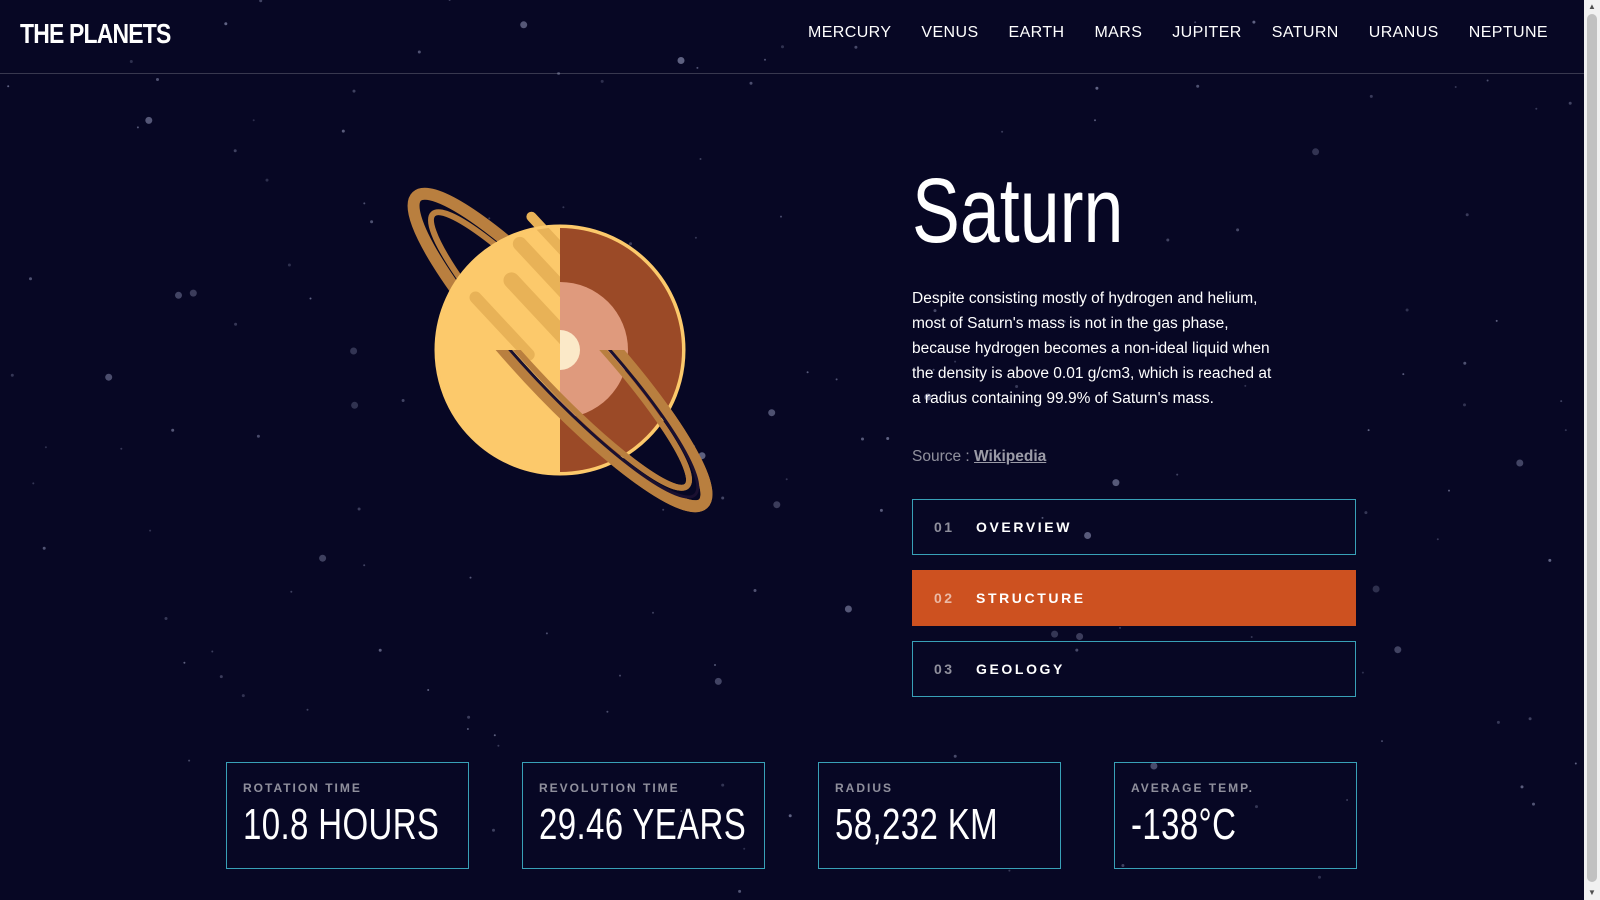 The width and height of the screenshot is (1600, 900). I want to click on stat-radius: RADIUS 58,232 KM, so click(939, 815).